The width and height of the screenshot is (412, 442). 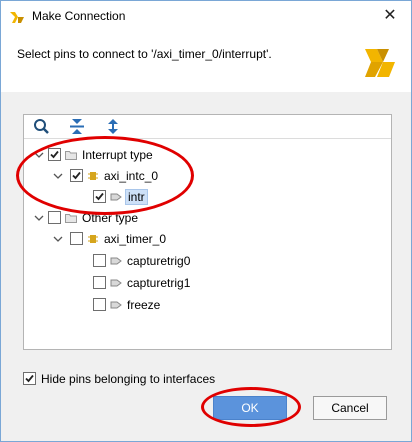 I want to click on tree-row-freeze: freeze, so click(x=207, y=306).